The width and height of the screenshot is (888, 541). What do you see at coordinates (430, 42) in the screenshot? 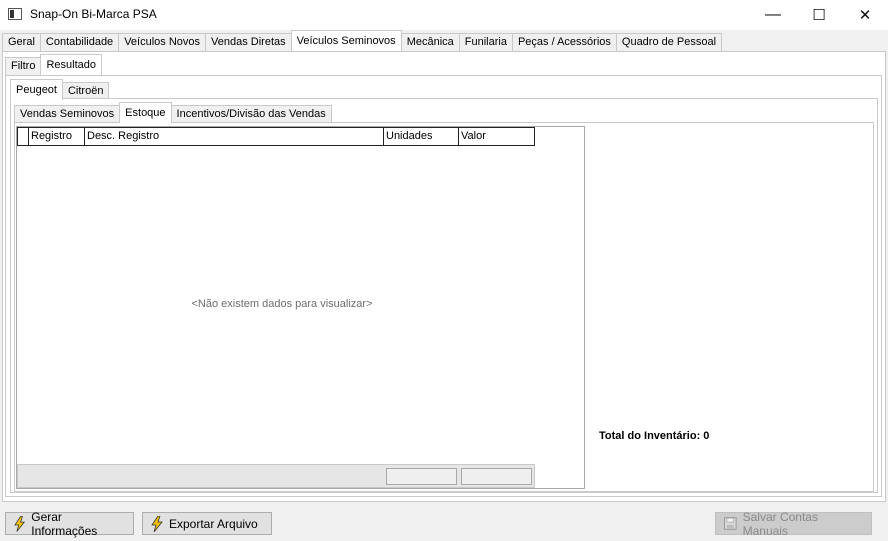
I see `tab-mecanica: Mecânica` at bounding box center [430, 42].